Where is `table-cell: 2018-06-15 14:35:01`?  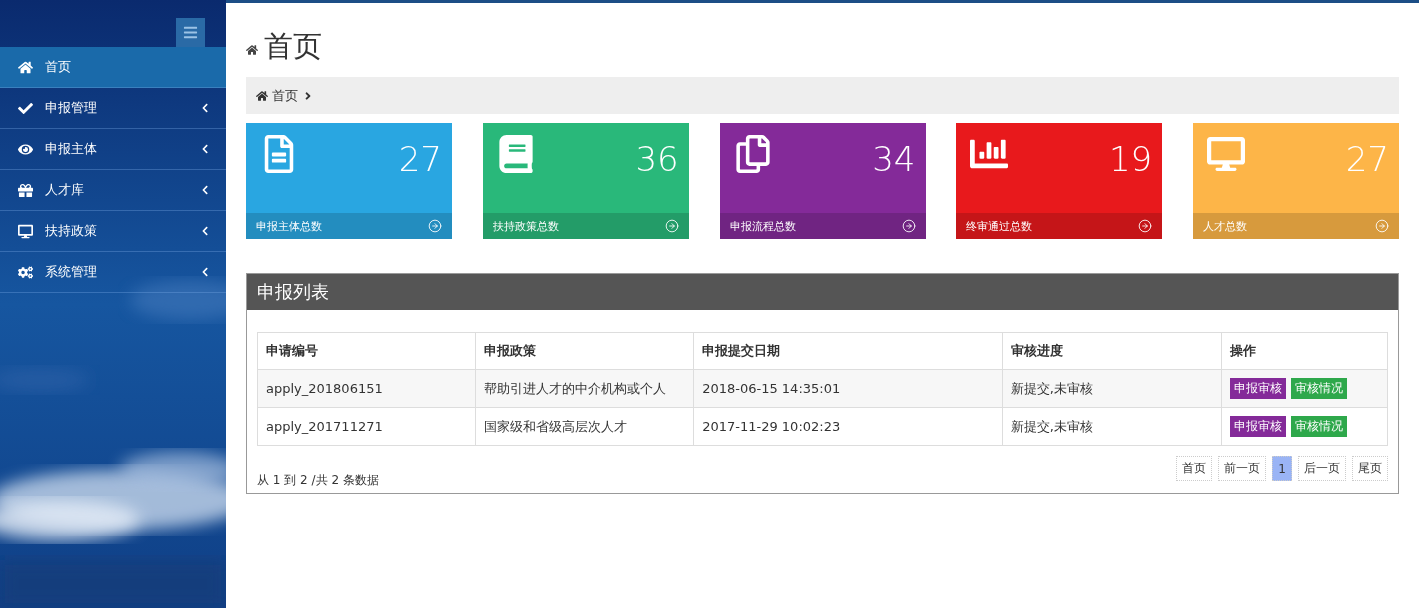
table-cell: 2018-06-15 14:35:01 is located at coordinates (848, 388).